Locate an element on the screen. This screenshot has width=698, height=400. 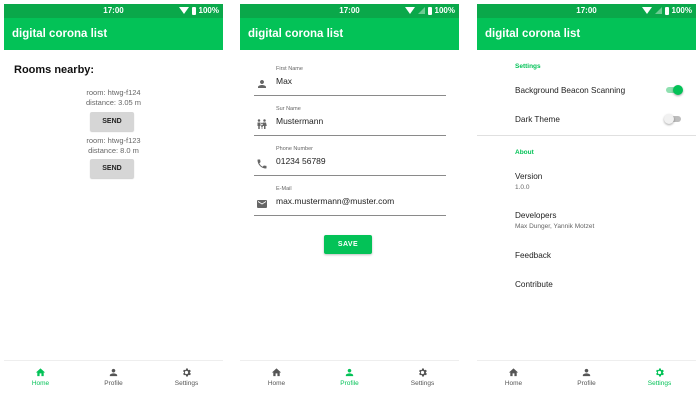
family-icon is located at coordinates (262, 124).